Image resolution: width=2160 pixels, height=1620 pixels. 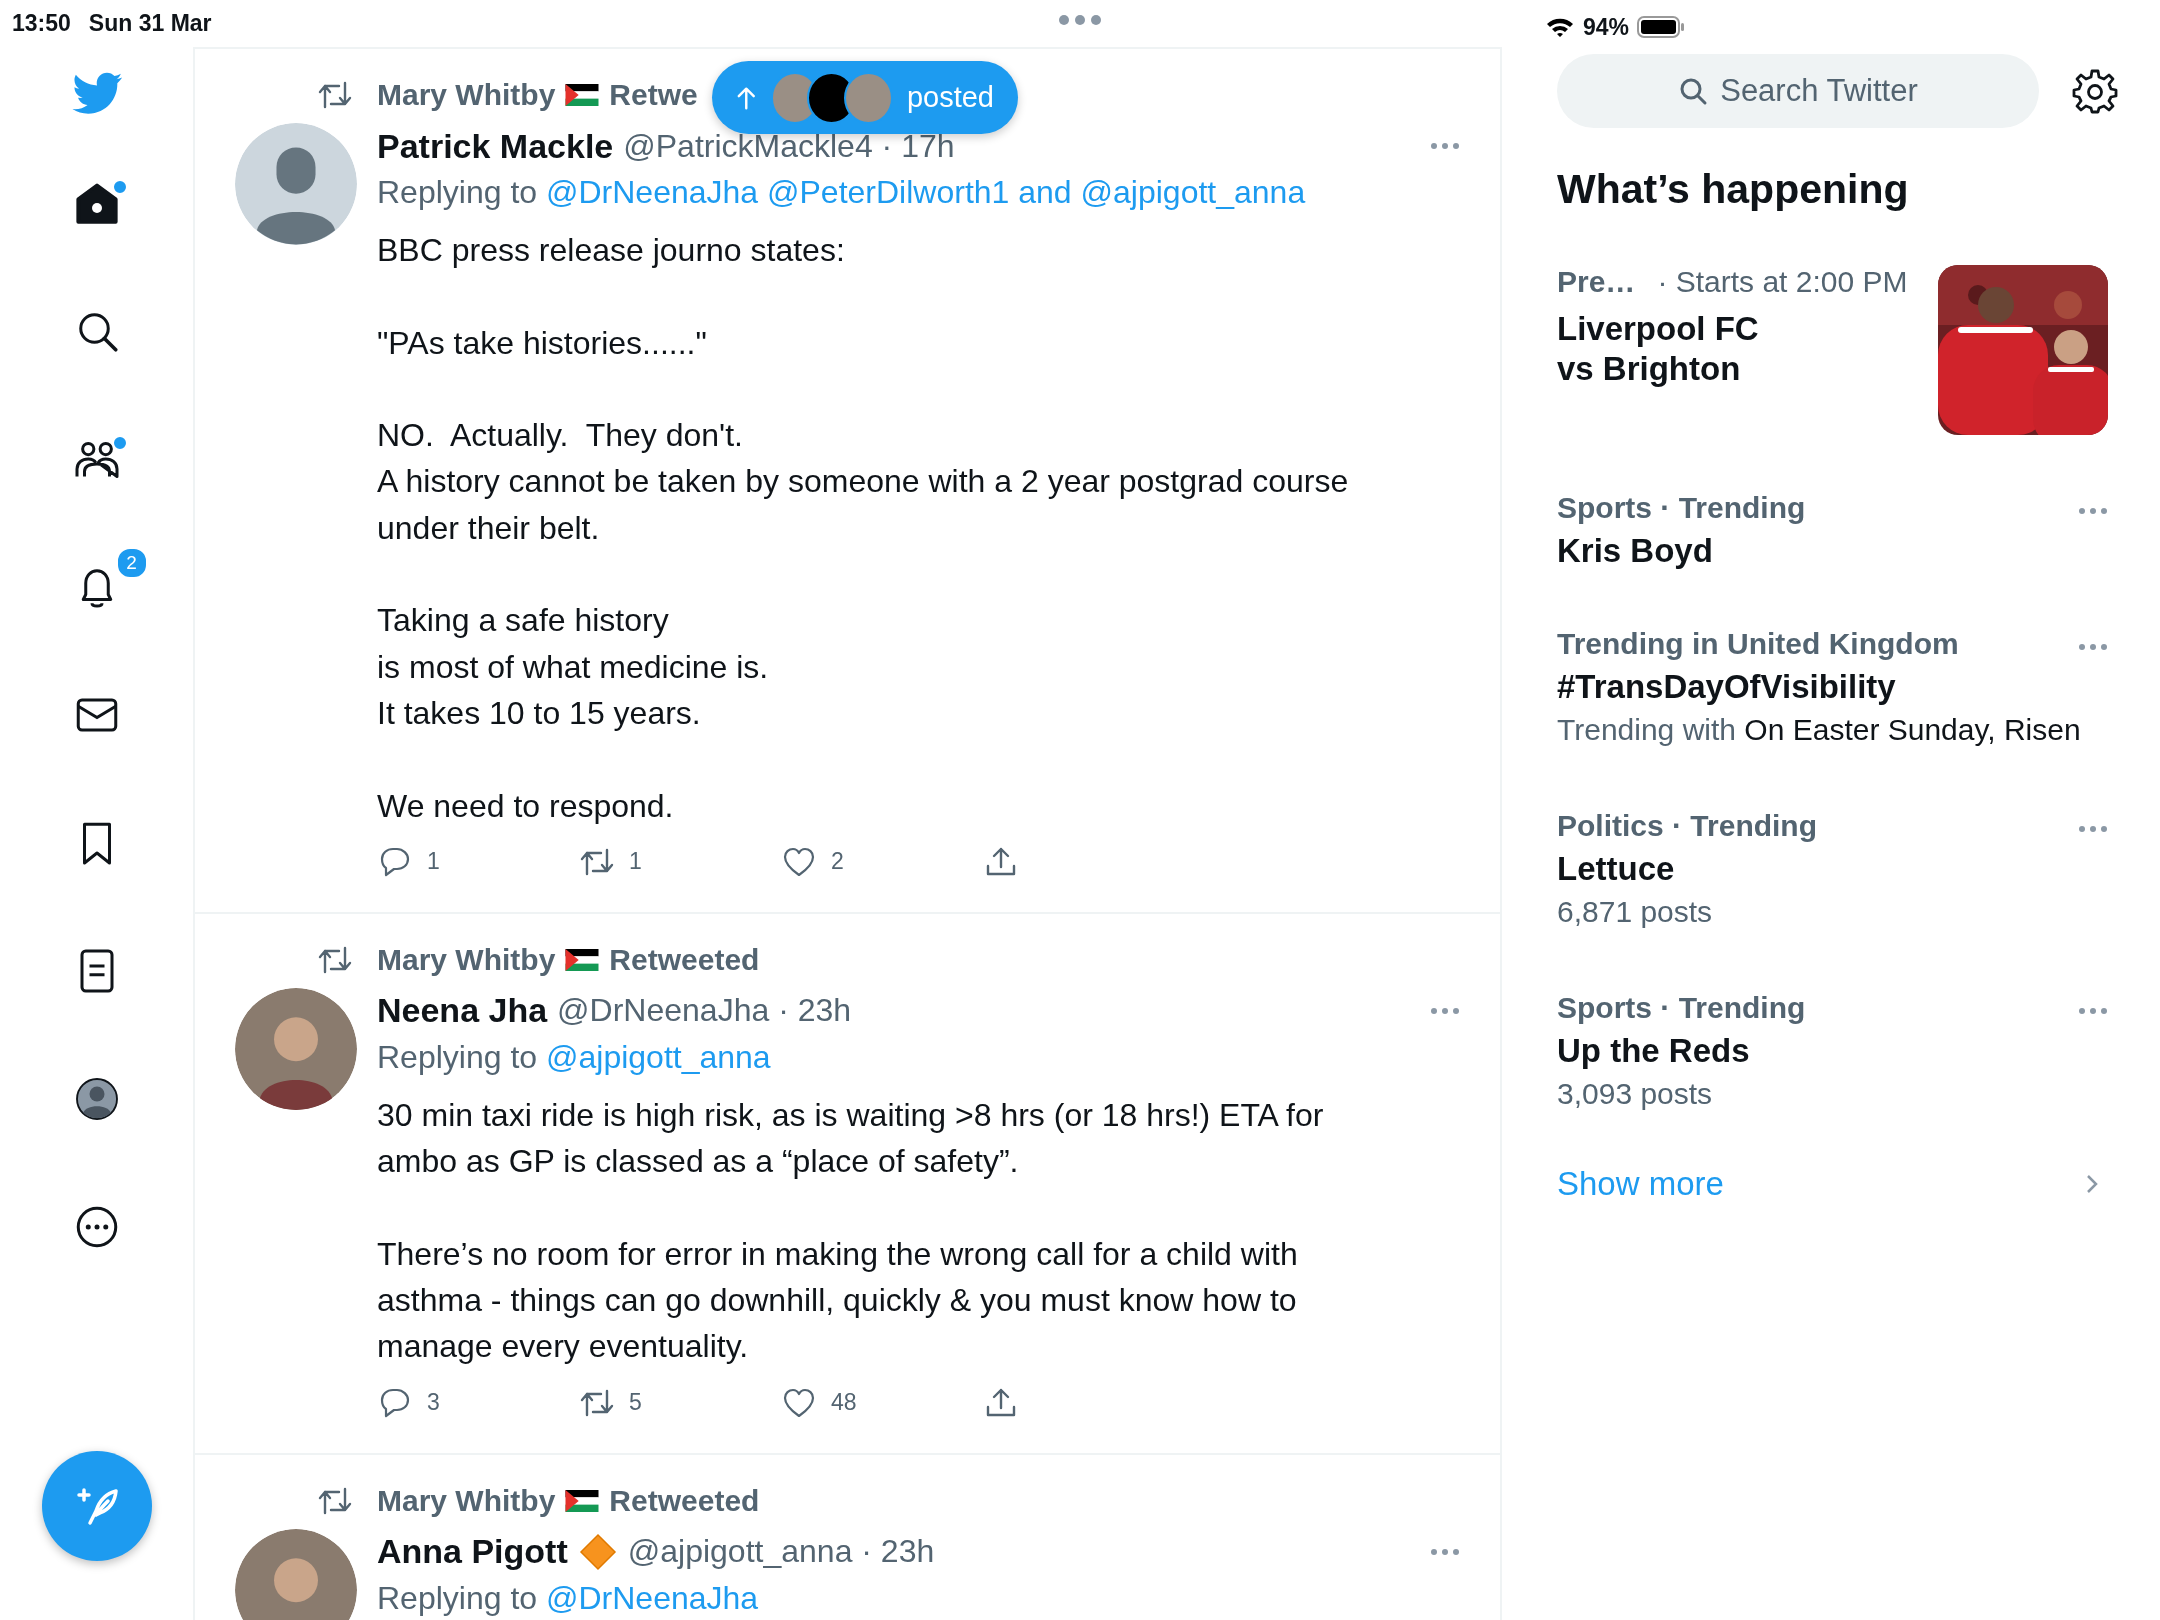 What do you see at coordinates (472, 1552) in the screenshot?
I see `author-name: Anna Pigott` at bounding box center [472, 1552].